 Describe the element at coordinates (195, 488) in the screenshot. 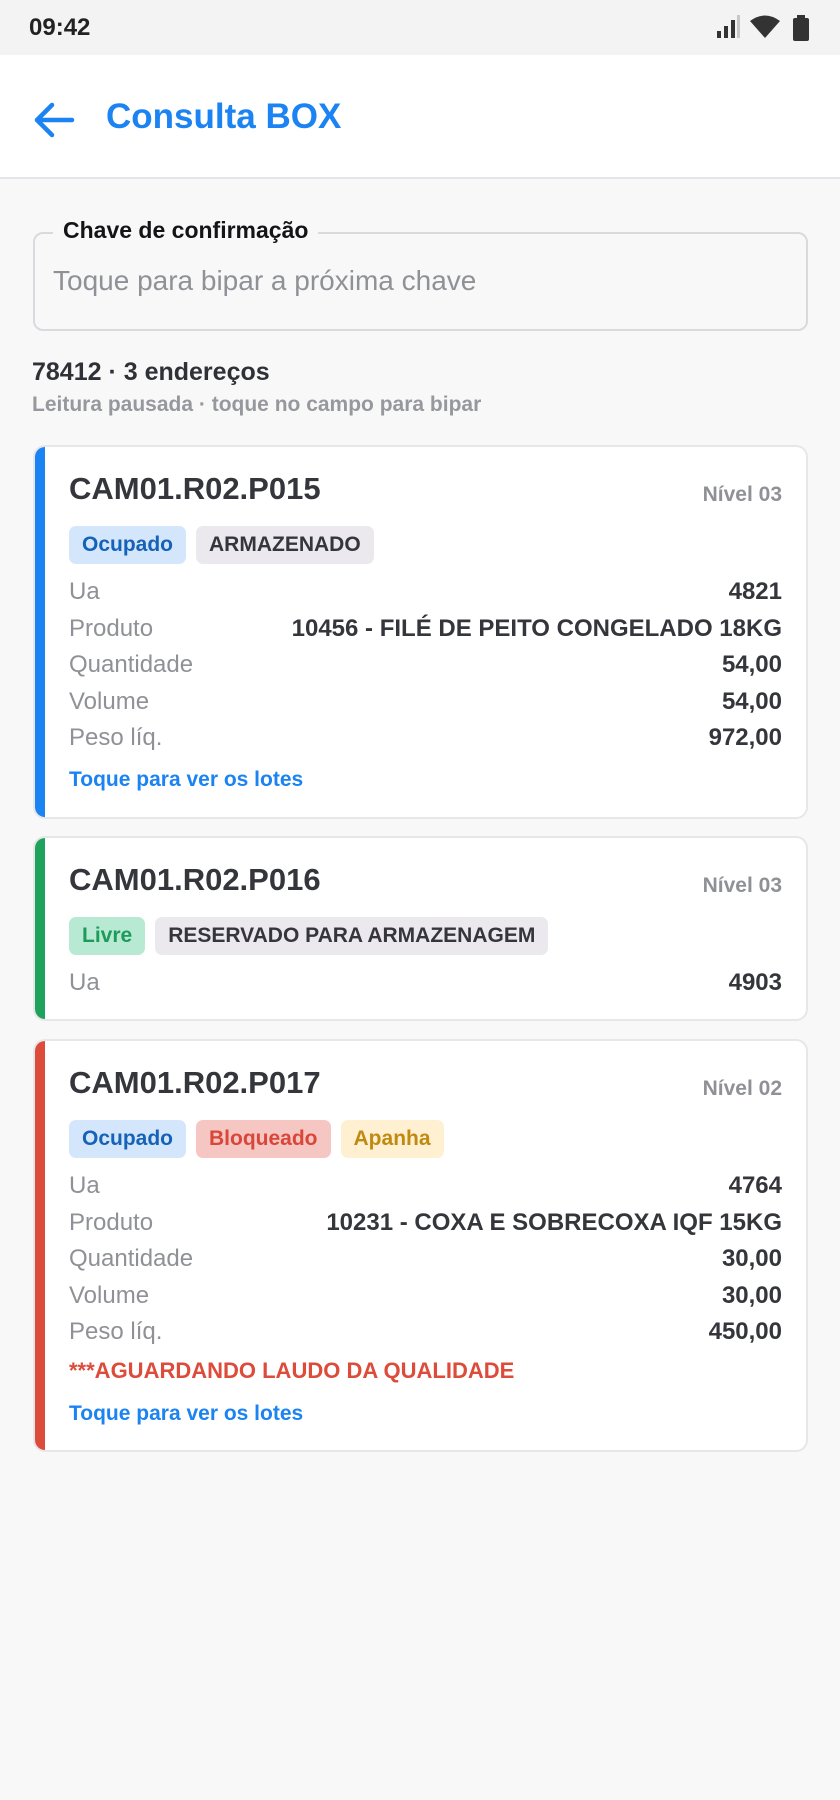

I see `address-code: CAM01.R02.P015` at that location.